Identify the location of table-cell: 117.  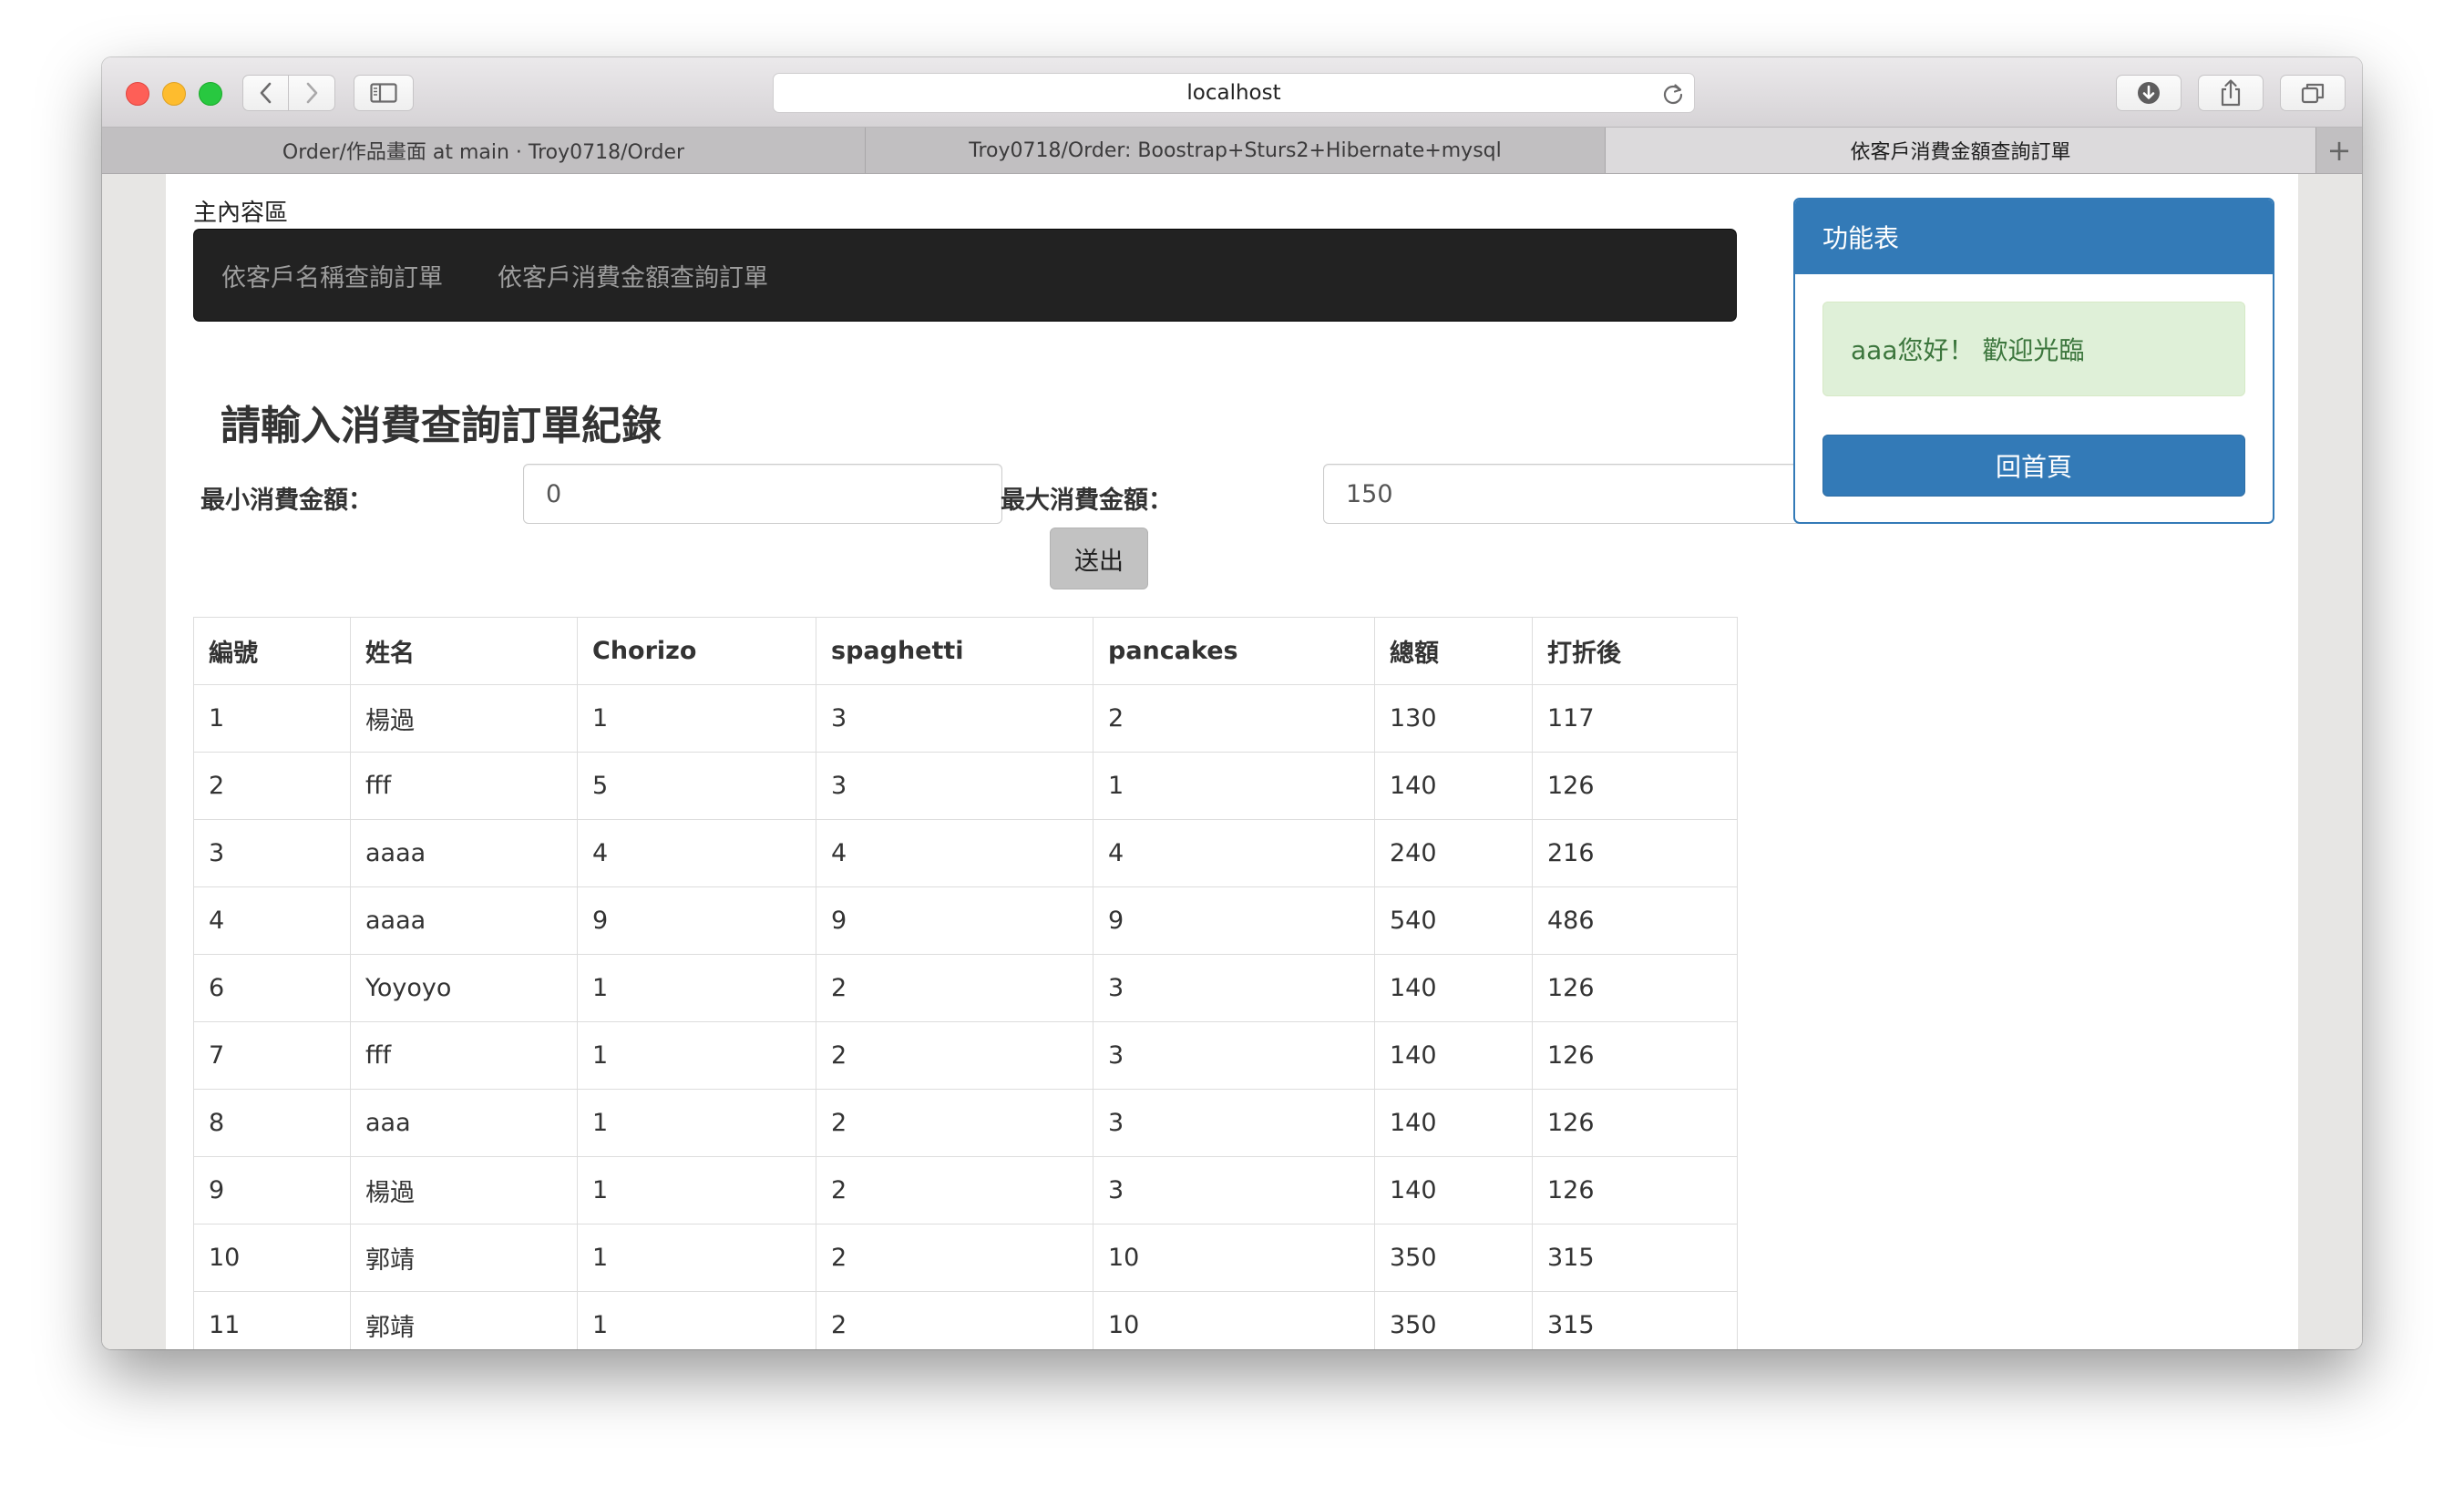
(1635, 718).